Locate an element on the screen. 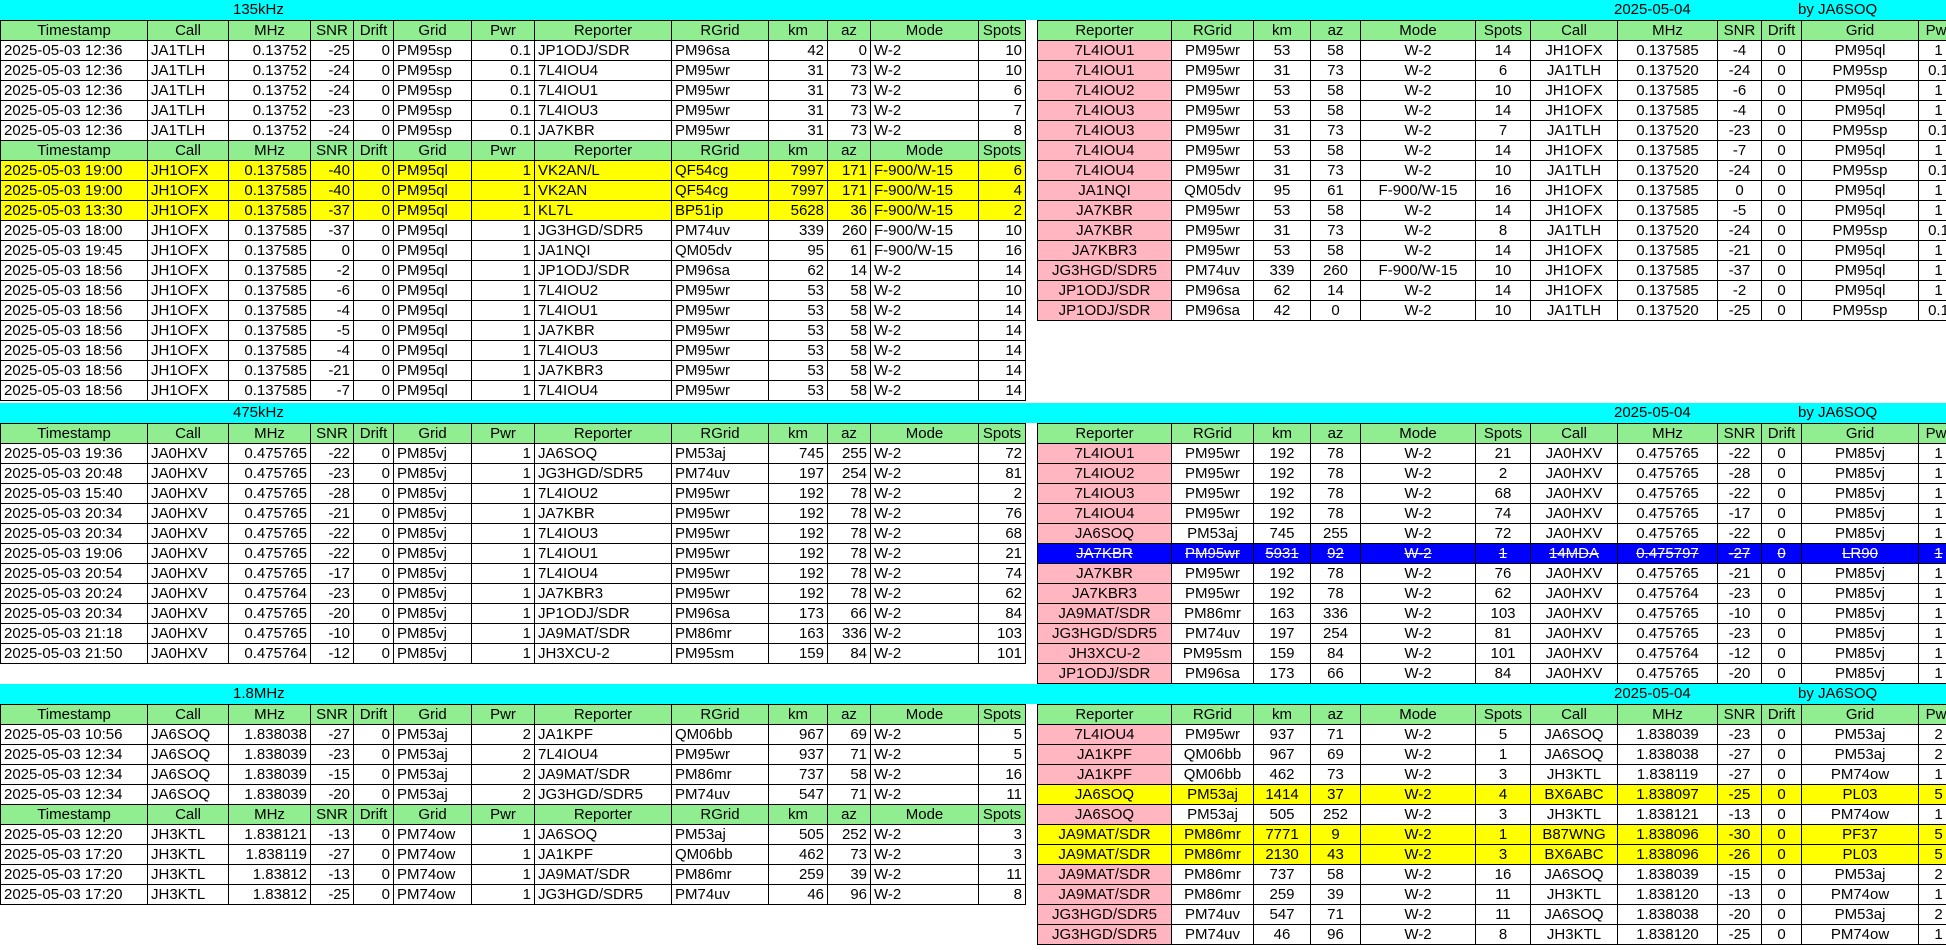 This screenshot has width=1946, height=950. table-cell: -24 is located at coordinates (332, 130).